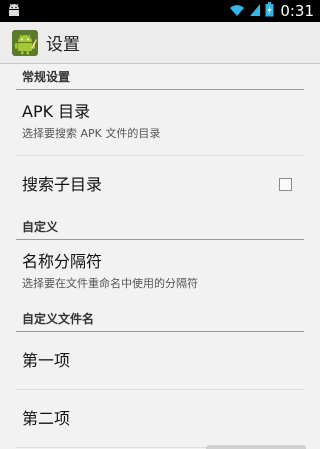  Describe the element at coordinates (160, 11) in the screenshot. I see `status-bar: 0:31` at that location.